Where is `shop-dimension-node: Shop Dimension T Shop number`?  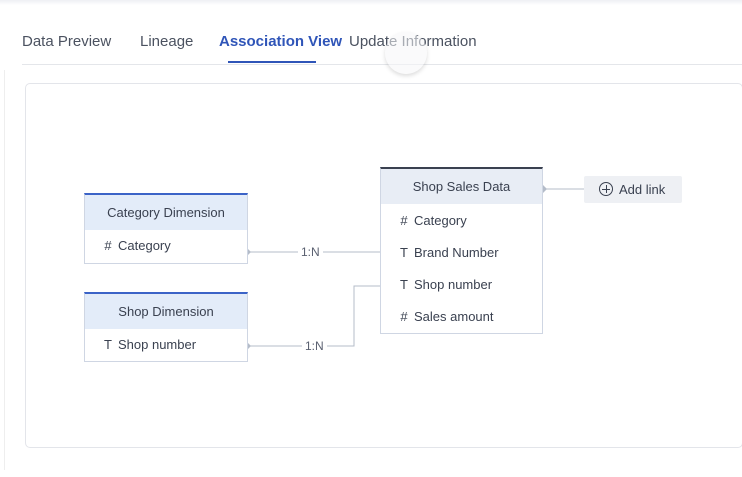 shop-dimension-node: Shop Dimension T Shop number is located at coordinates (166, 327).